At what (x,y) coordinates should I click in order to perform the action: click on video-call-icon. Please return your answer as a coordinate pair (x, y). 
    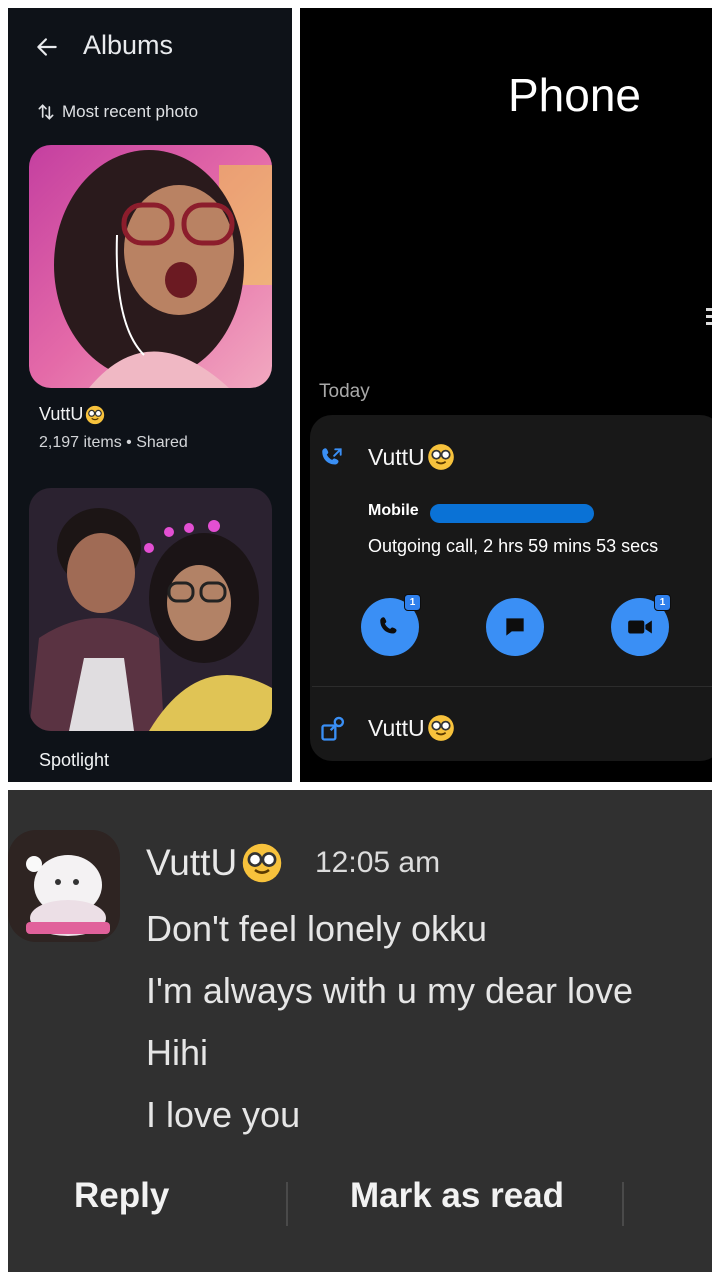
    Looking at the image, I should click on (640, 627).